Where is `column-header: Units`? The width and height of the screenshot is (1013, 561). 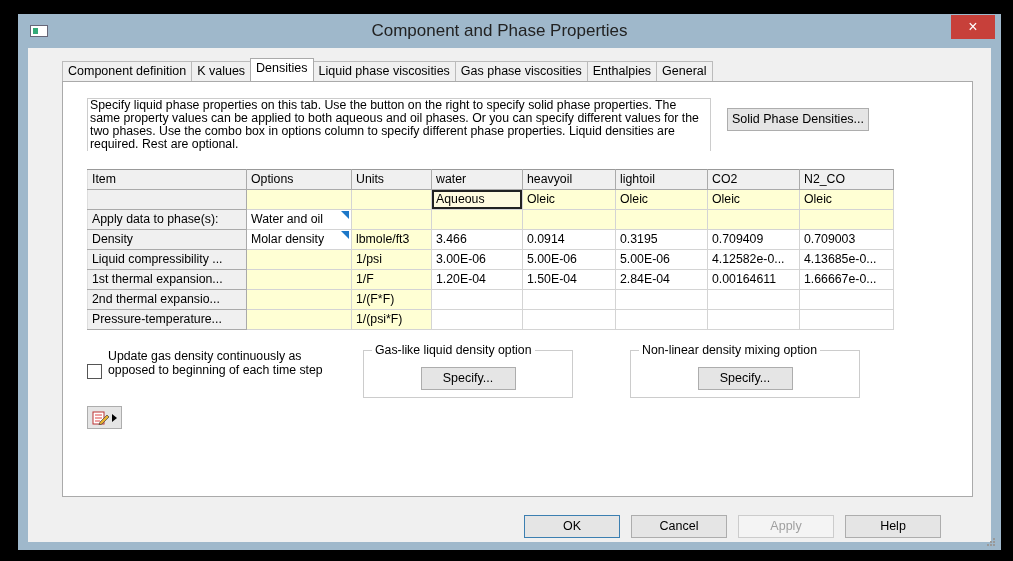 column-header: Units is located at coordinates (391, 179).